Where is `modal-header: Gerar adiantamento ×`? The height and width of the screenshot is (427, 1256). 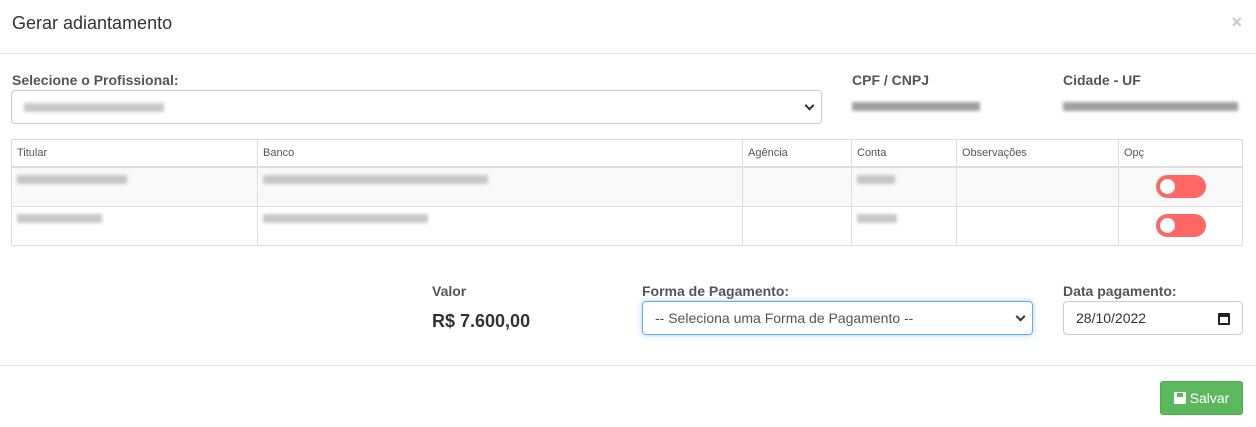 modal-header: Gerar adiantamento × is located at coordinates (628, 27).